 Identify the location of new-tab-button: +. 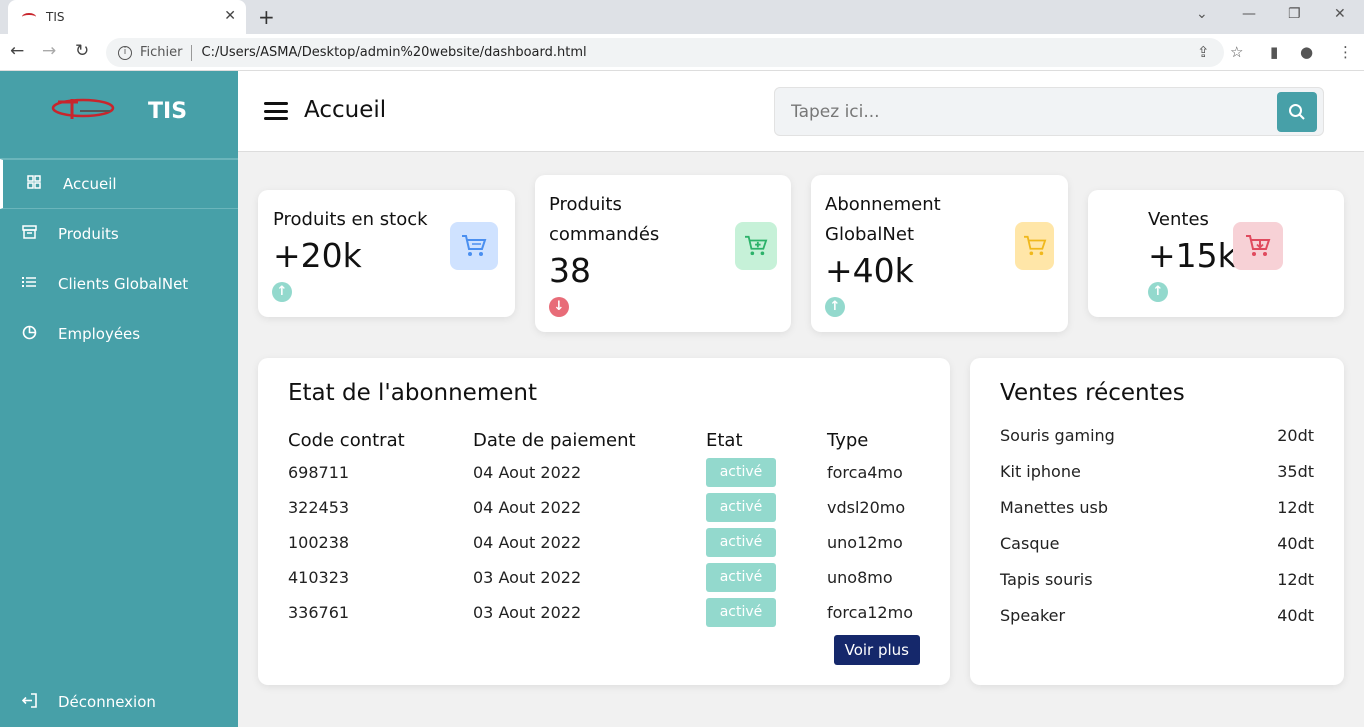
(266, 17).